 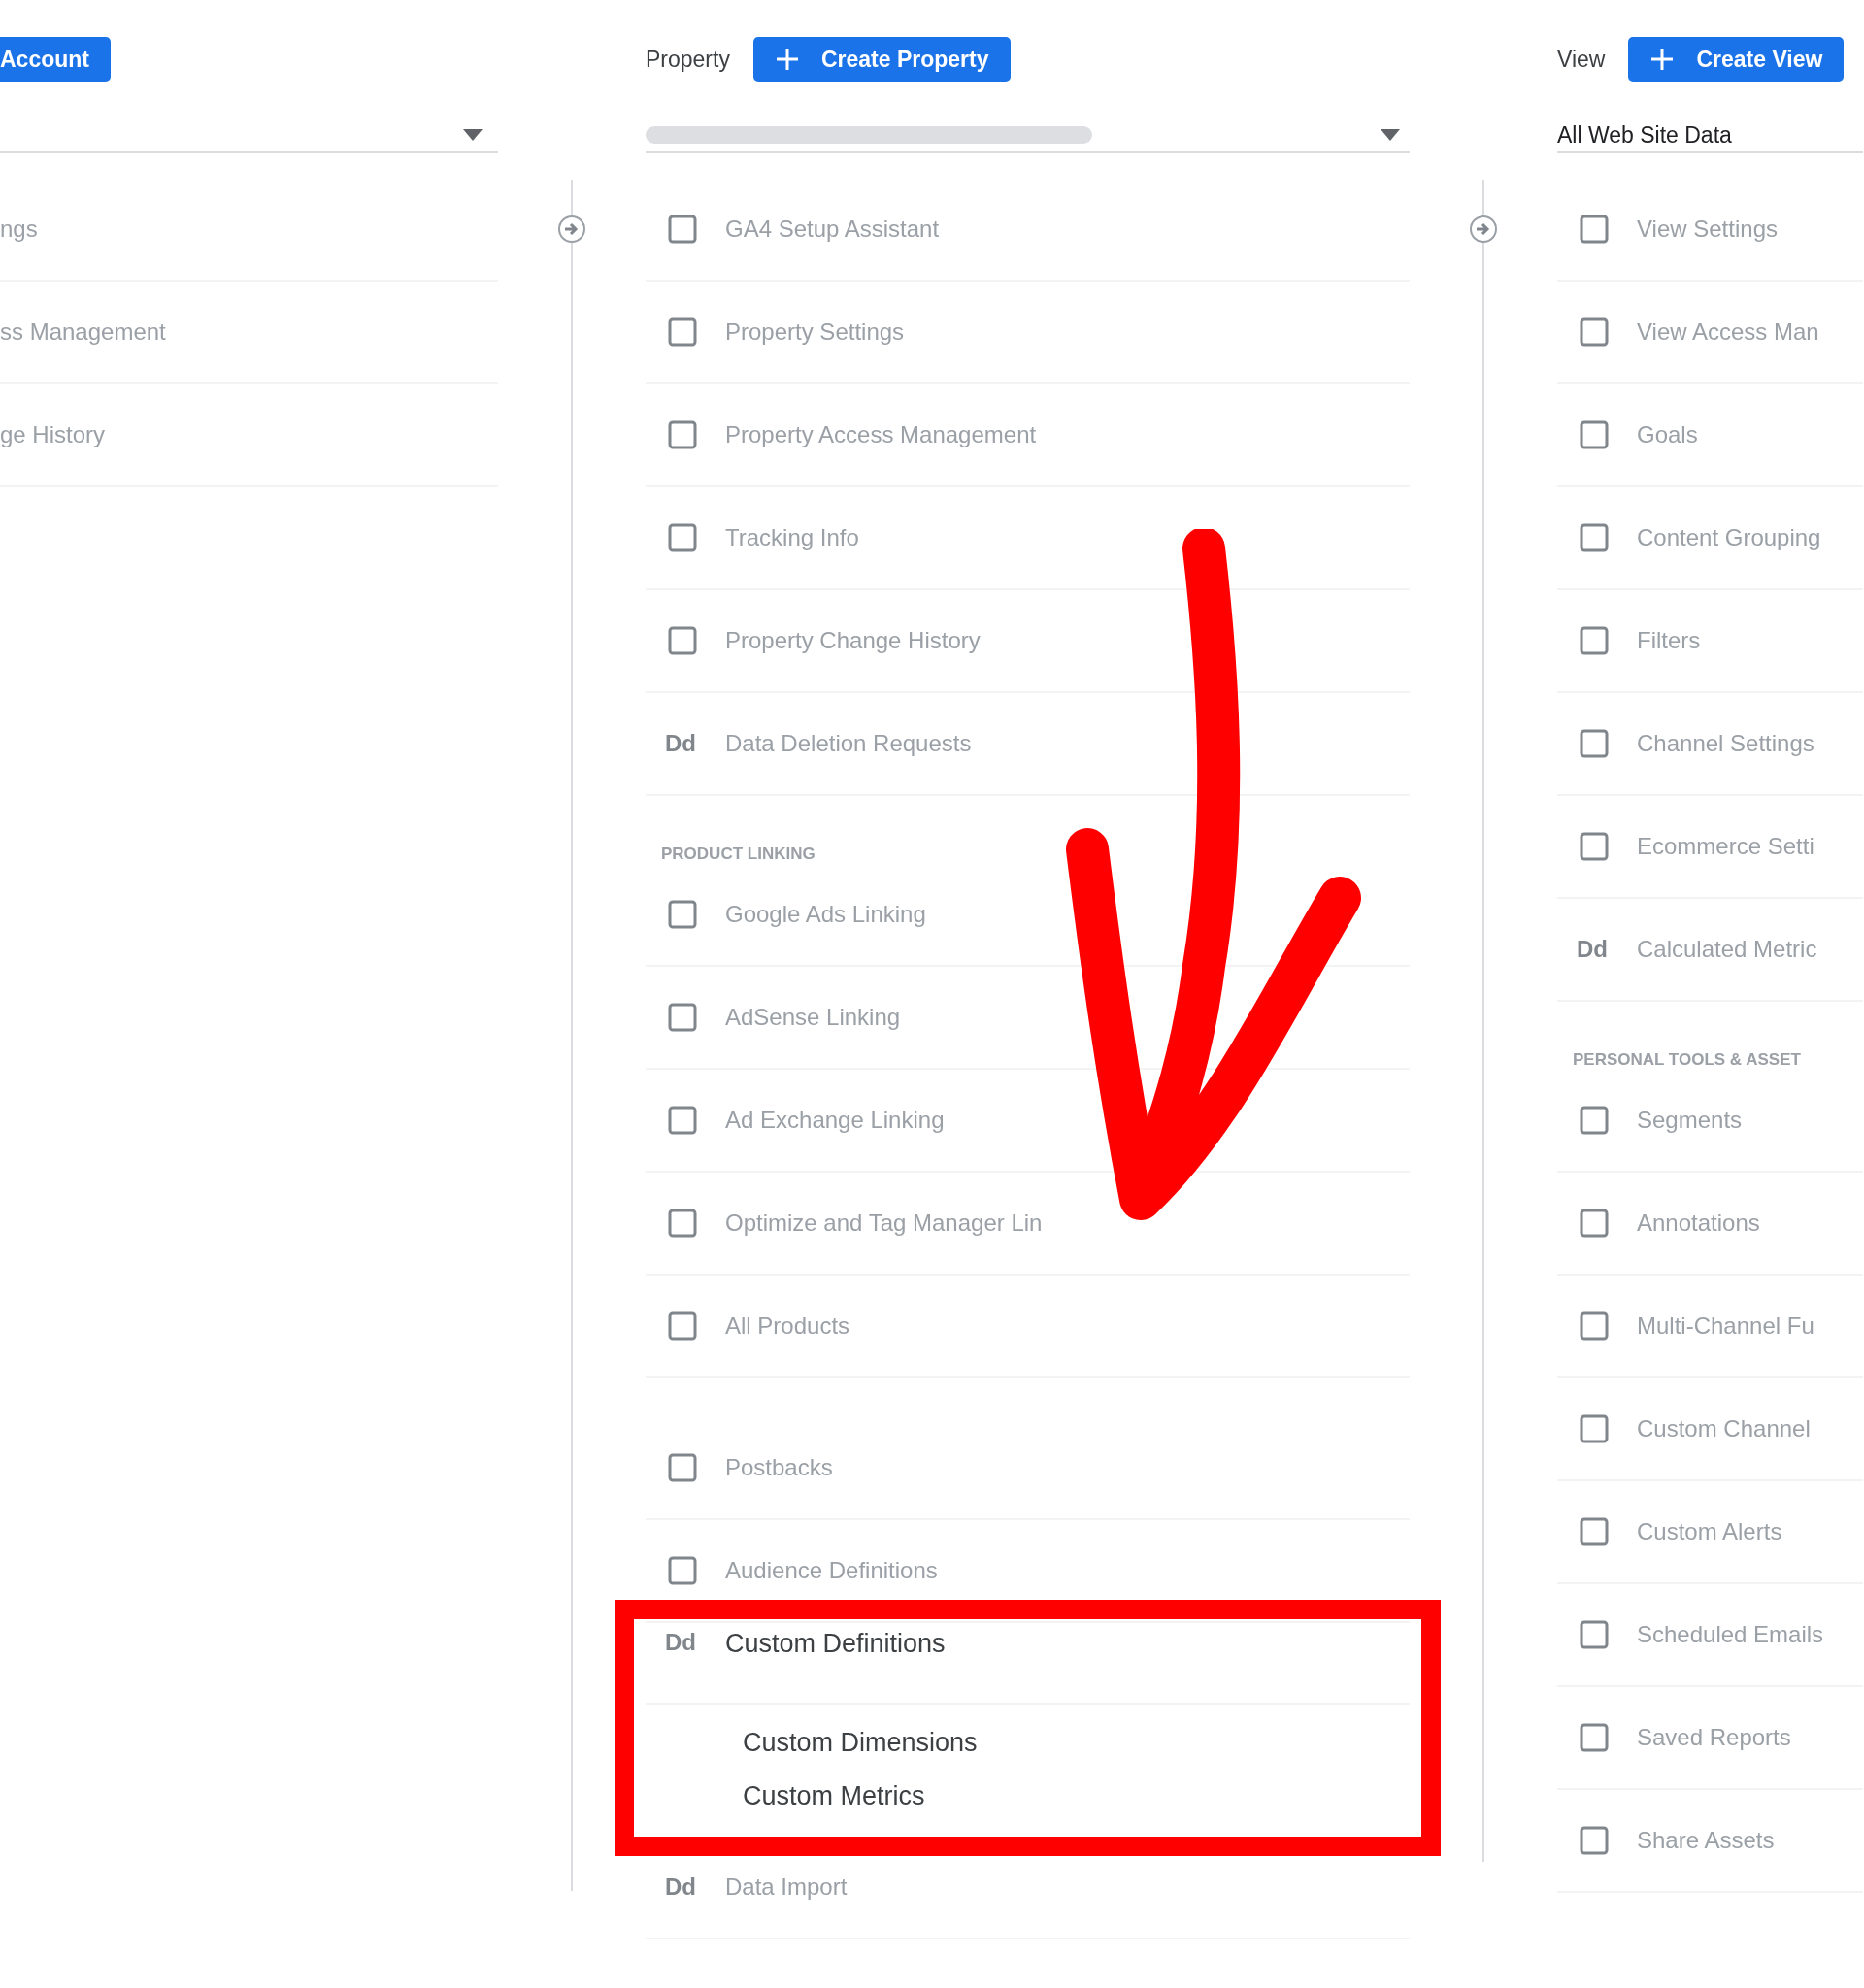 What do you see at coordinates (779, 1468) in the screenshot?
I see `menu-item: Postbacks` at bounding box center [779, 1468].